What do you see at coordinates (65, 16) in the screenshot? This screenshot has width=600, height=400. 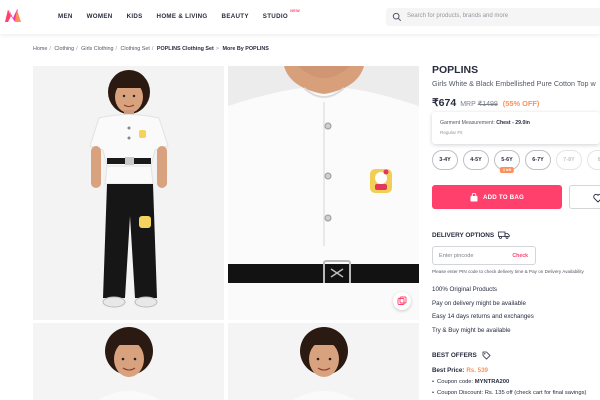 I see `nav-men: MEN` at bounding box center [65, 16].